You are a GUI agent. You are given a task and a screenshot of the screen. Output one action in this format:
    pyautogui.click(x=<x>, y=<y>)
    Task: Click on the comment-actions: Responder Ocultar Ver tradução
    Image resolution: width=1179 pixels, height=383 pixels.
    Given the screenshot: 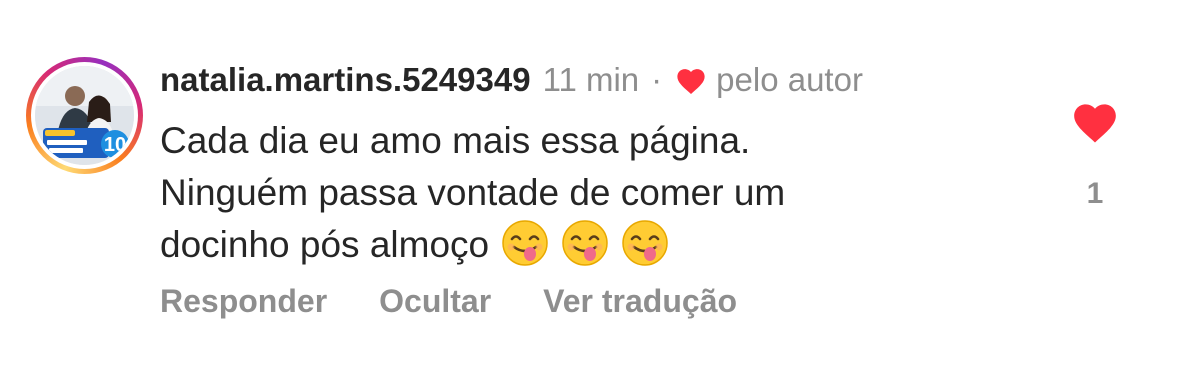 What is the action you would take?
    pyautogui.click(x=448, y=301)
    